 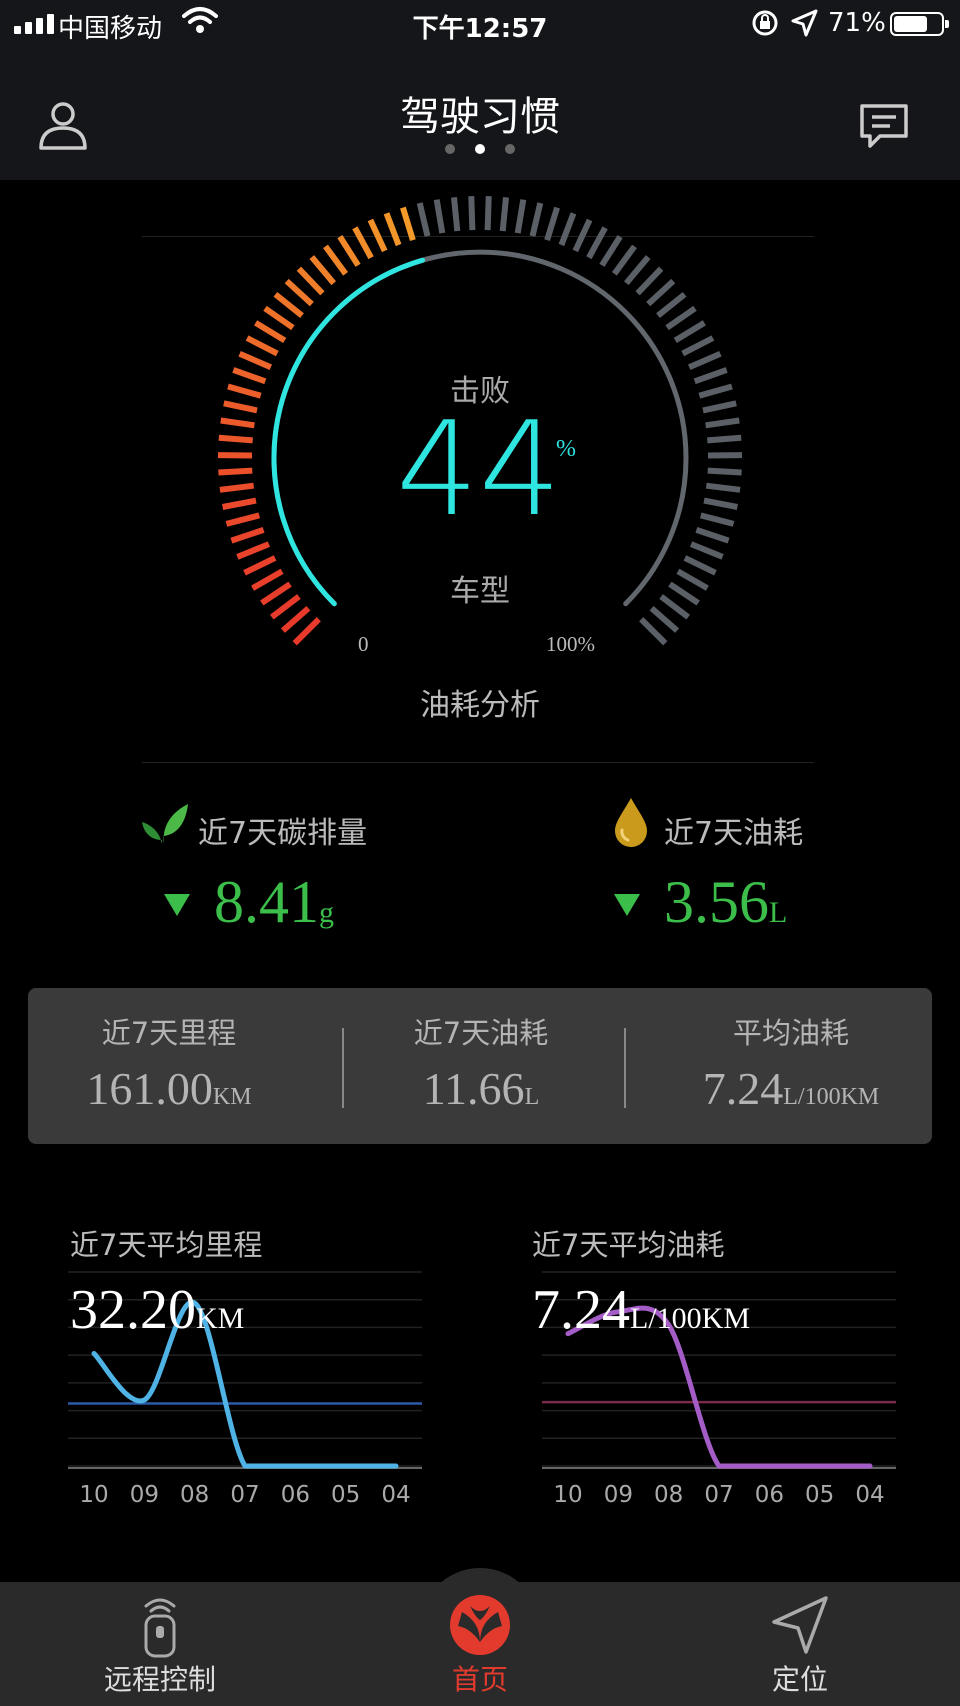 What do you see at coordinates (628, 1245) in the screenshot?
I see `fuel-chart-title: 近7天平均油耗` at bounding box center [628, 1245].